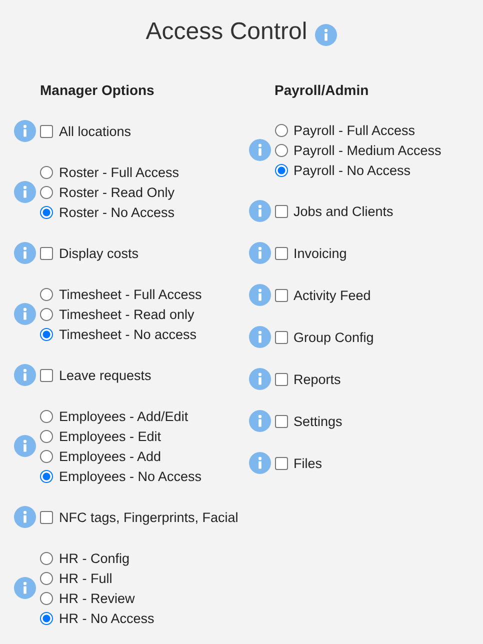 This screenshot has width=483, height=644. I want to click on section-heading: Manager Options, so click(98, 90).